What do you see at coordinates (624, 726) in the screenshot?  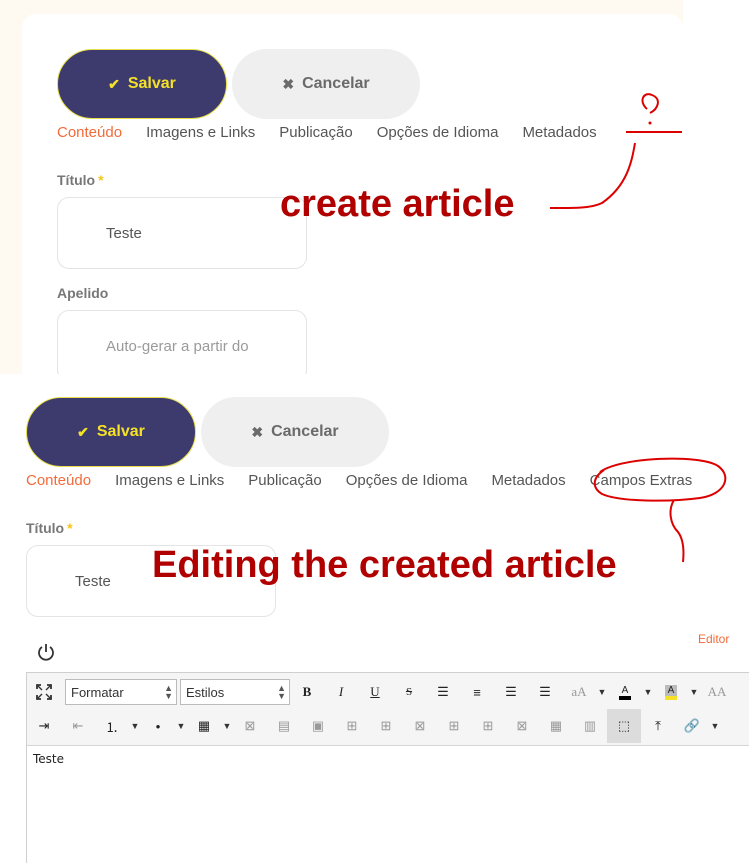 I see `visual-aid-icon: ⬚` at bounding box center [624, 726].